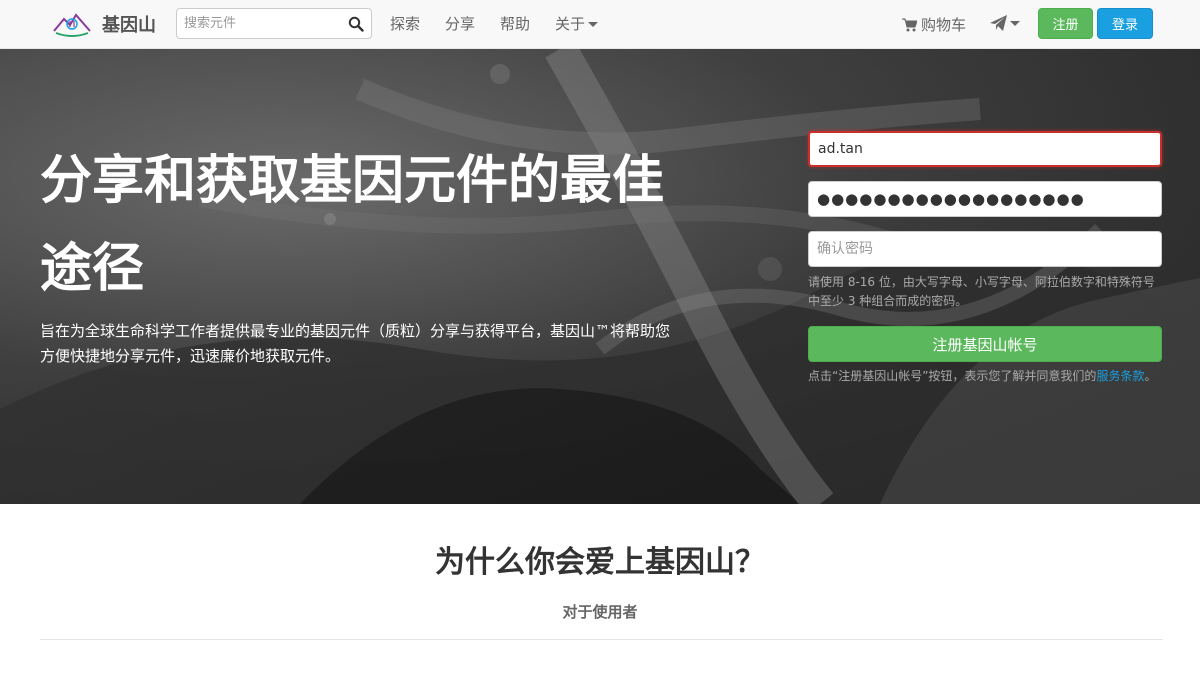 This screenshot has height=675, width=1200. What do you see at coordinates (600, 611) in the screenshot?
I see `why-section-subtitle: 对于使用者` at bounding box center [600, 611].